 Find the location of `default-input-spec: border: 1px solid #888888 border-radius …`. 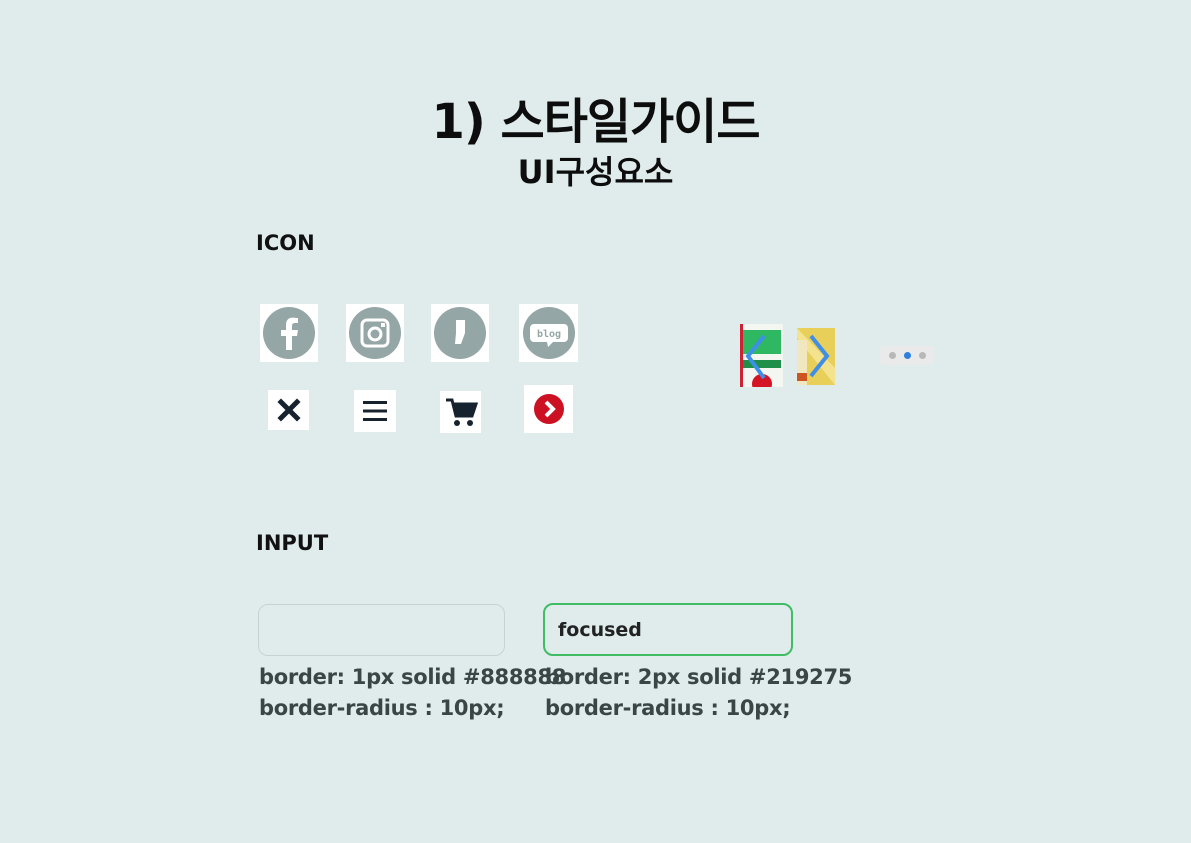

default-input-spec: border: 1px solid #888888 border-radius … is located at coordinates (412, 693).